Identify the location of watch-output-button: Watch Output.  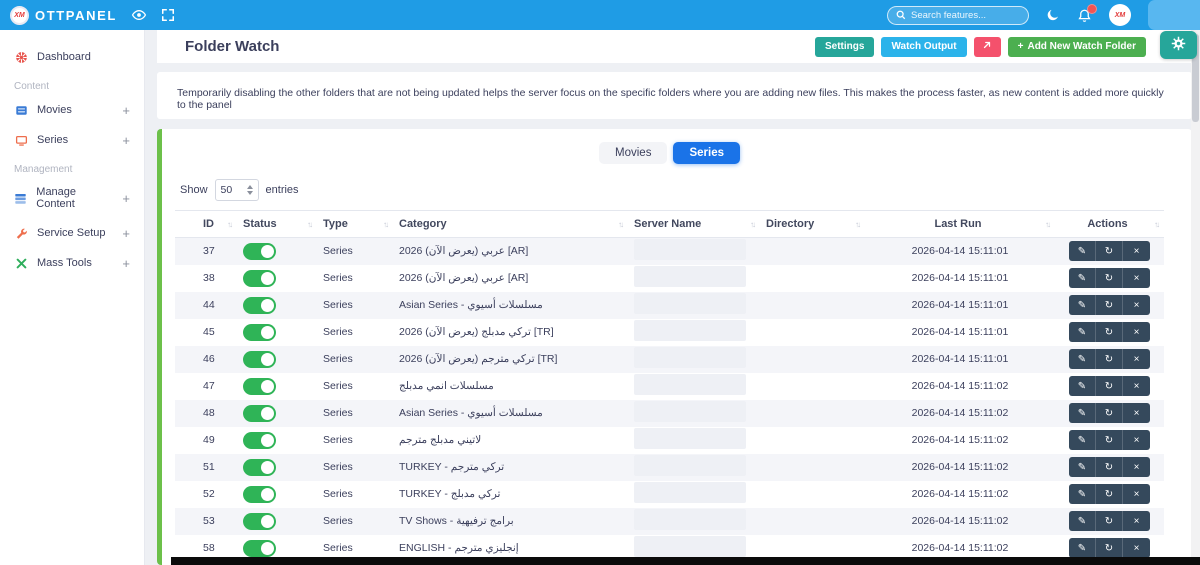
(924, 46).